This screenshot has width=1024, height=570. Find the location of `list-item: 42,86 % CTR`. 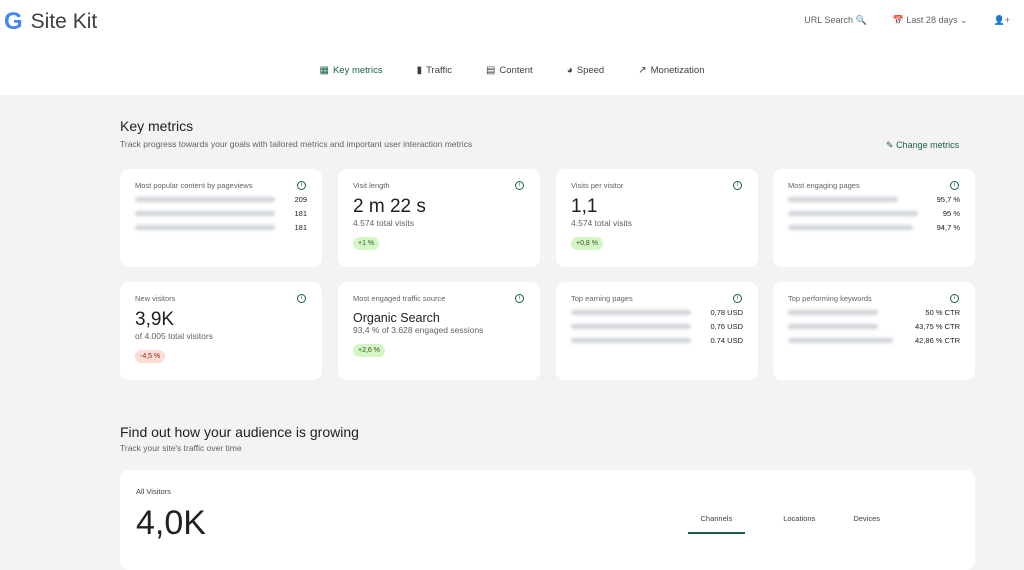

list-item: 42,86 % CTR is located at coordinates (874, 340).